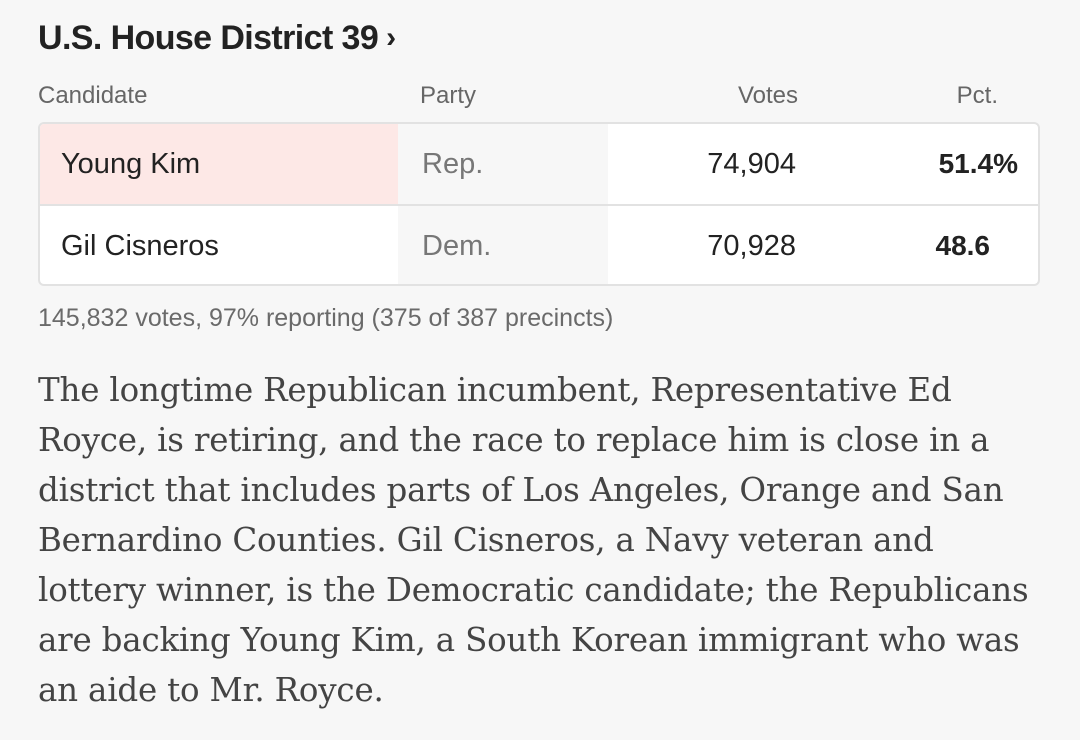  I want to click on column-header-votes: Votes, so click(767, 95).